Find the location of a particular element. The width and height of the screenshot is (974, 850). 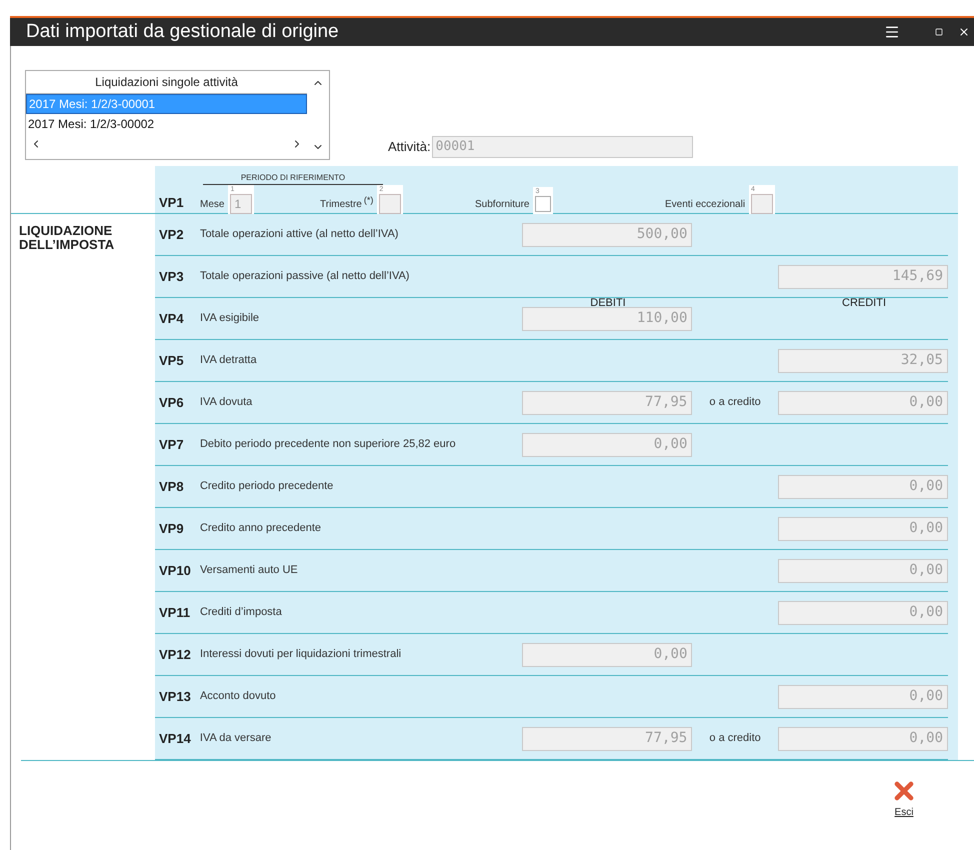

row-code: VP8 is located at coordinates (171, 487).